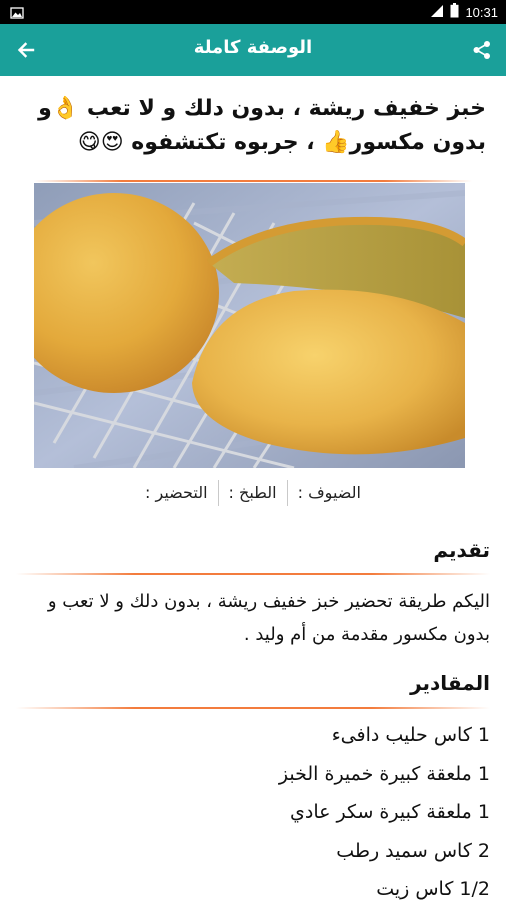 The width and height of the screenshot is (506, 900). I want to click on ingredients-heading: المقادير, so click(450, 683).